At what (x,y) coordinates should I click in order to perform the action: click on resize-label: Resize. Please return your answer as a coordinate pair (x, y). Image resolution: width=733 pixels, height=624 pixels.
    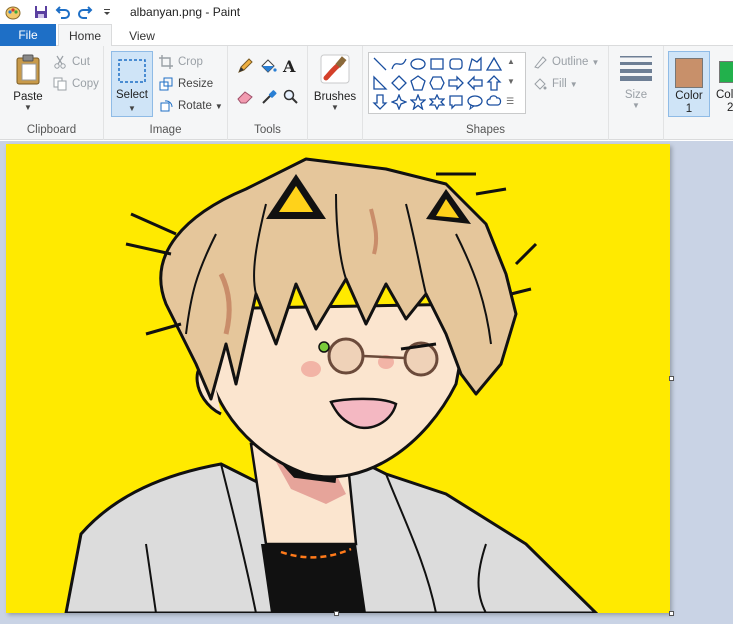
    Looking at the image, I should click on (196, 84).